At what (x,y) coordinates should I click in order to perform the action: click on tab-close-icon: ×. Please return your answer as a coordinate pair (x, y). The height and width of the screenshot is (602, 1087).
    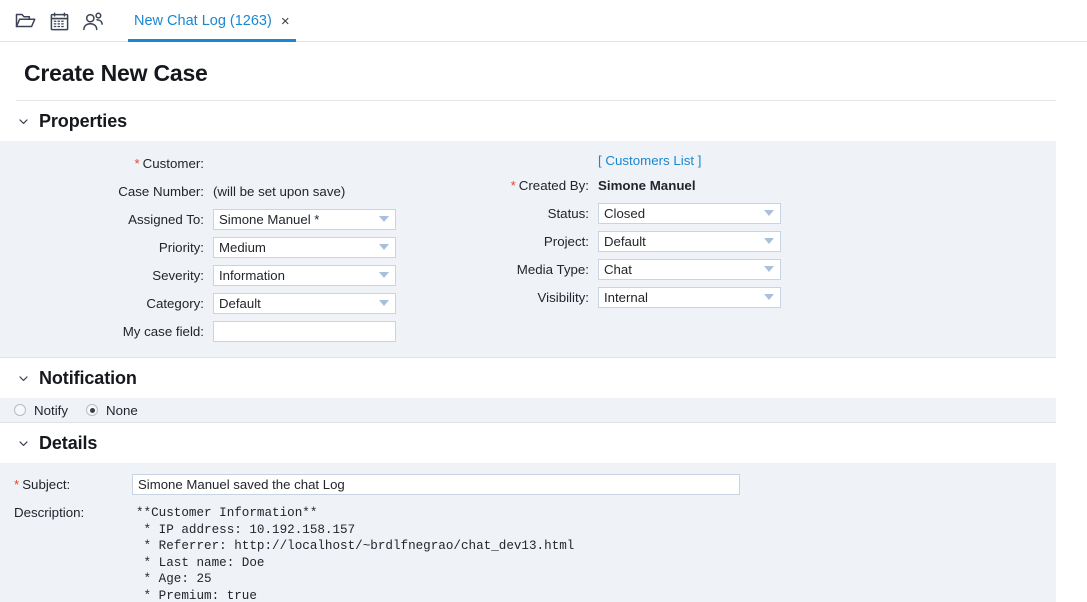
    Looking at the image, I should click on (285, 21).